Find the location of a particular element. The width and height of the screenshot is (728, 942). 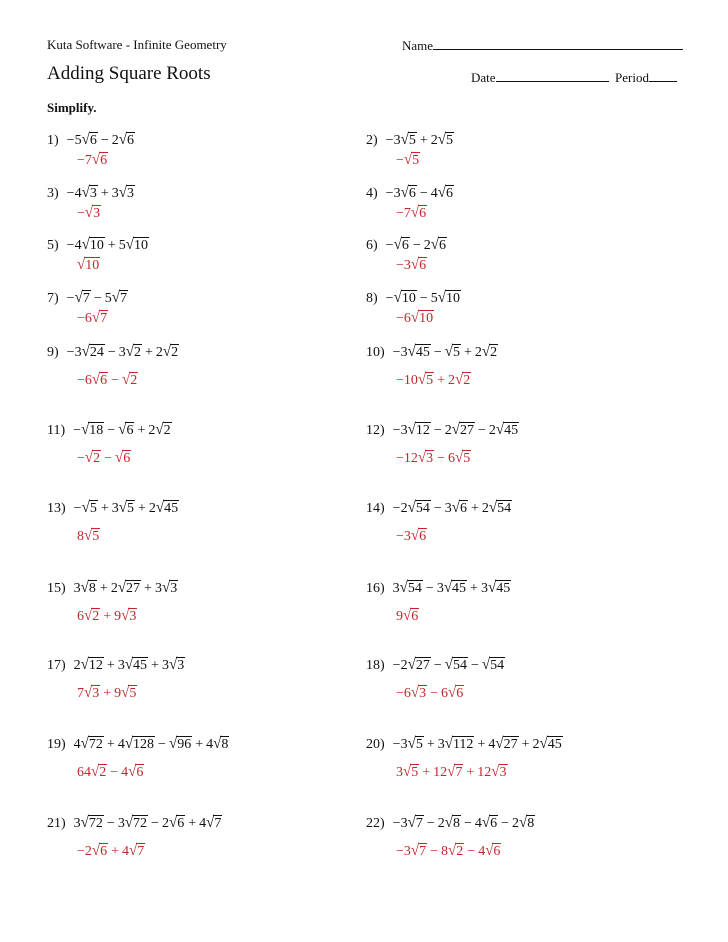

problem-question: 2) −3√5 +2√5 is located at coordinates (410, 140).